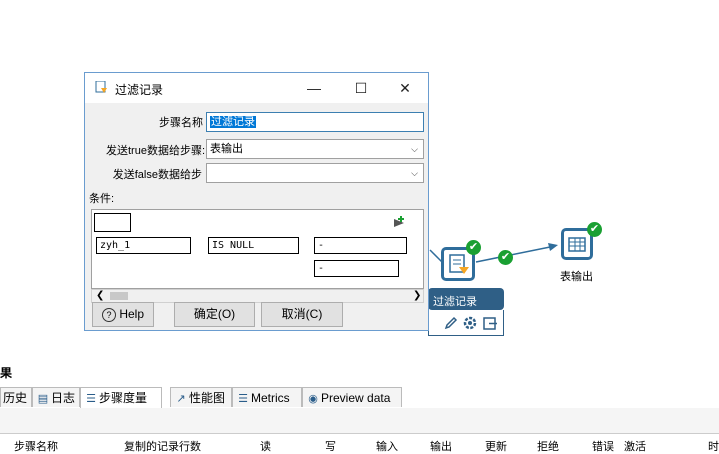 The height and width of the screenshot is (454, 719). Describe the element at coordinates (359, 443) in the screenshot. I see `metrics-table-header: 步骤名称 复制的记录行数 读 写 输入 输出 更新 拒绝 错误 激活 时` at that location.